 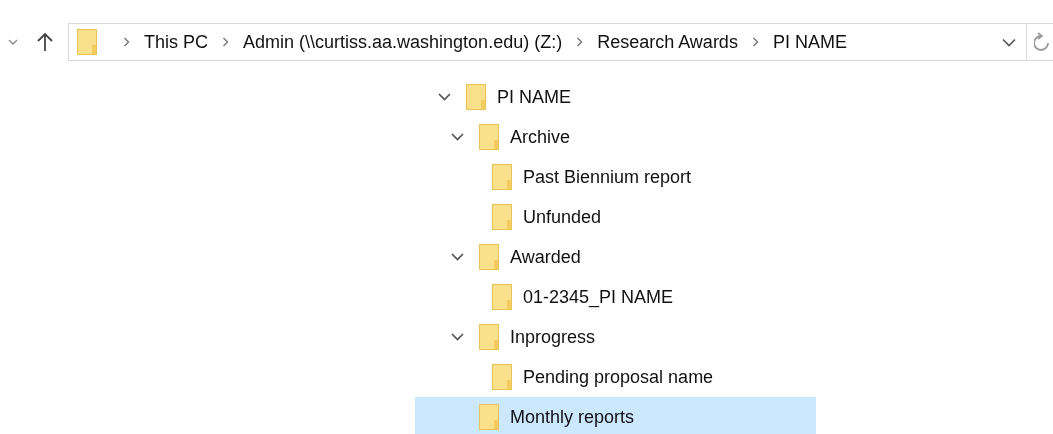 I want to click on tree-item: Monthly reports, so click(x=615, y=415).